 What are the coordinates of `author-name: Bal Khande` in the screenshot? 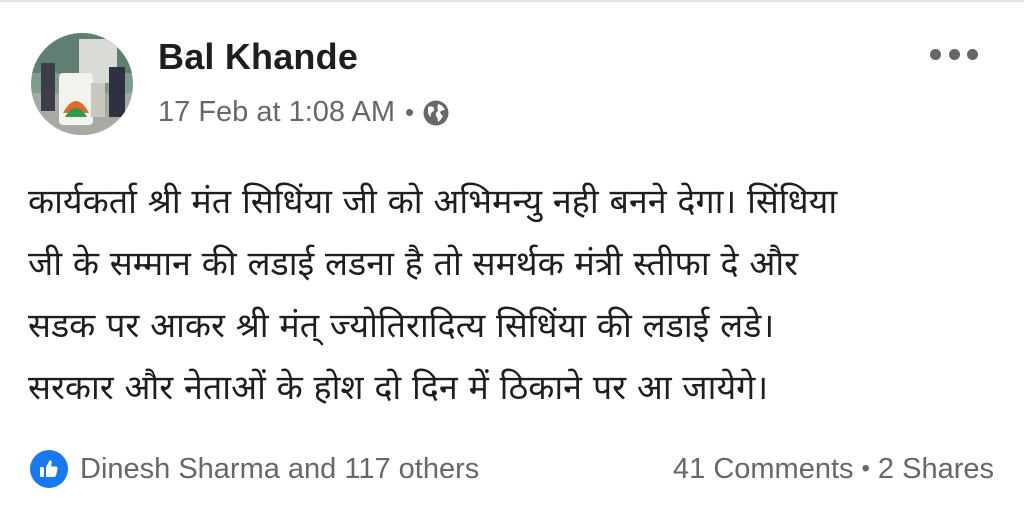 It's located at (258, 57).